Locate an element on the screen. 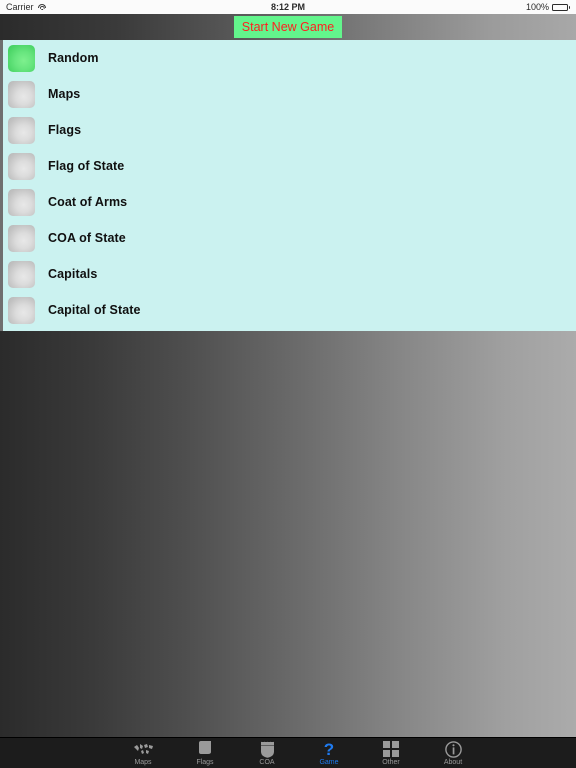  start-new-game-button: Start New Game is located at coordinates (288, 27).